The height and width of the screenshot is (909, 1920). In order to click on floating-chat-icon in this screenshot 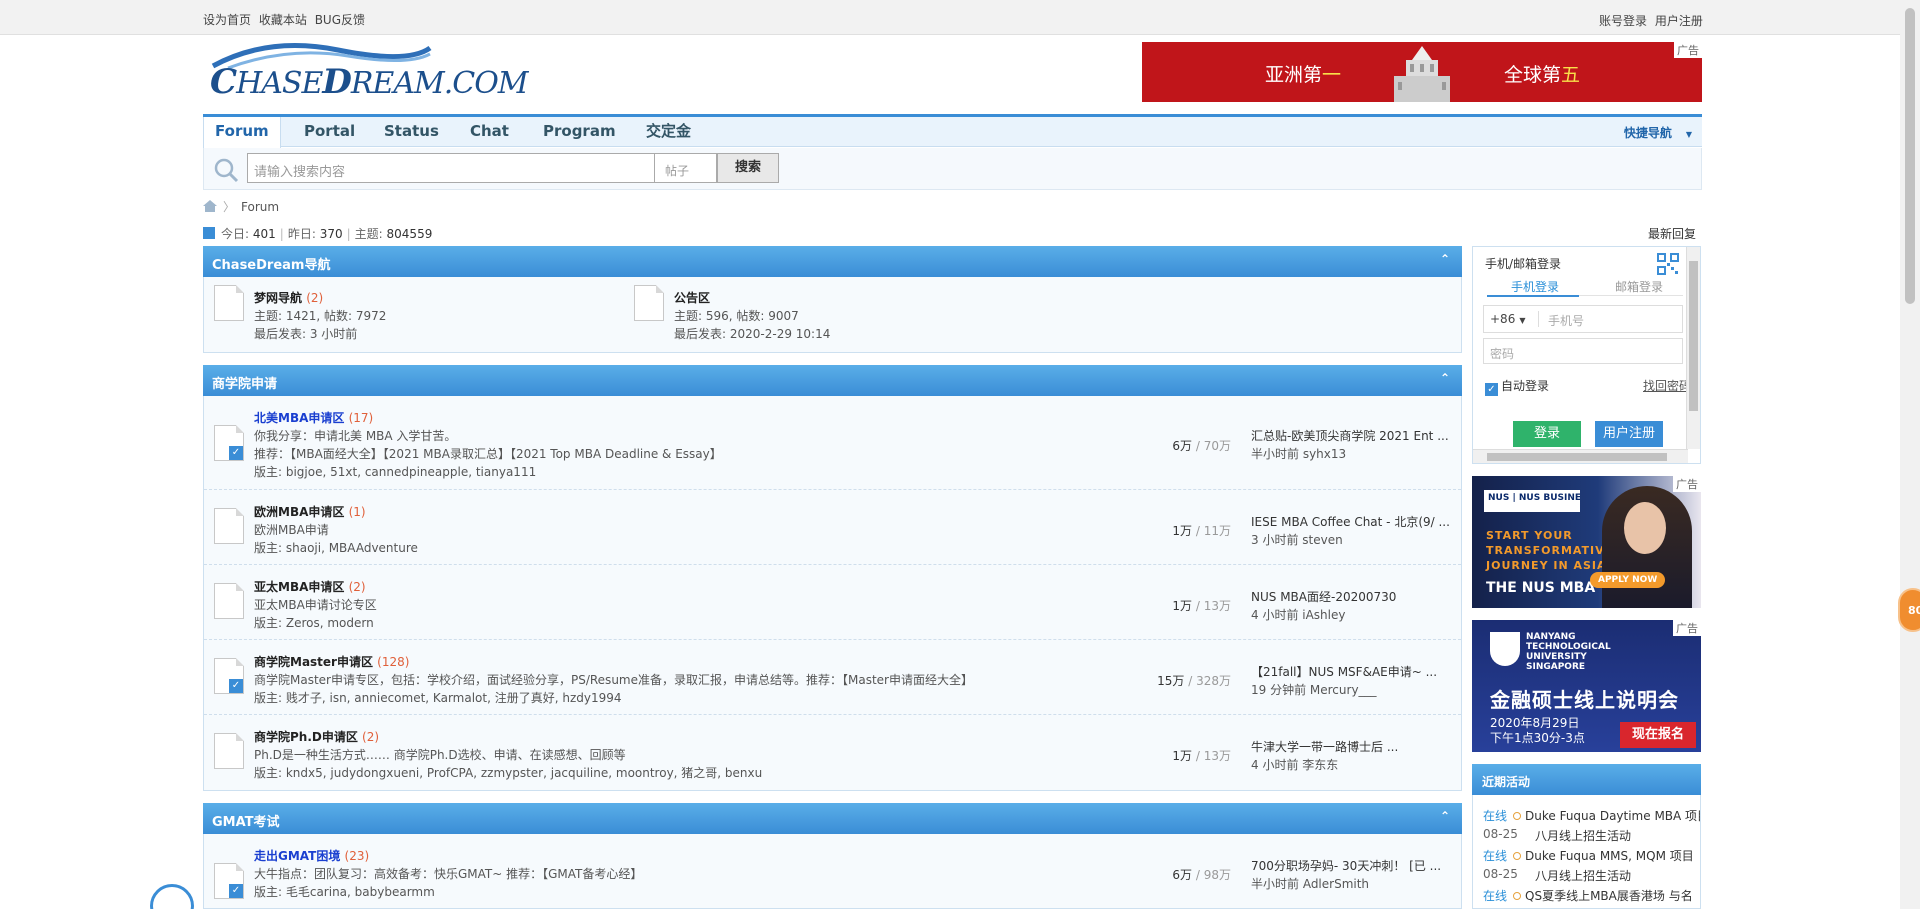, I will do `click(172, 896)`.